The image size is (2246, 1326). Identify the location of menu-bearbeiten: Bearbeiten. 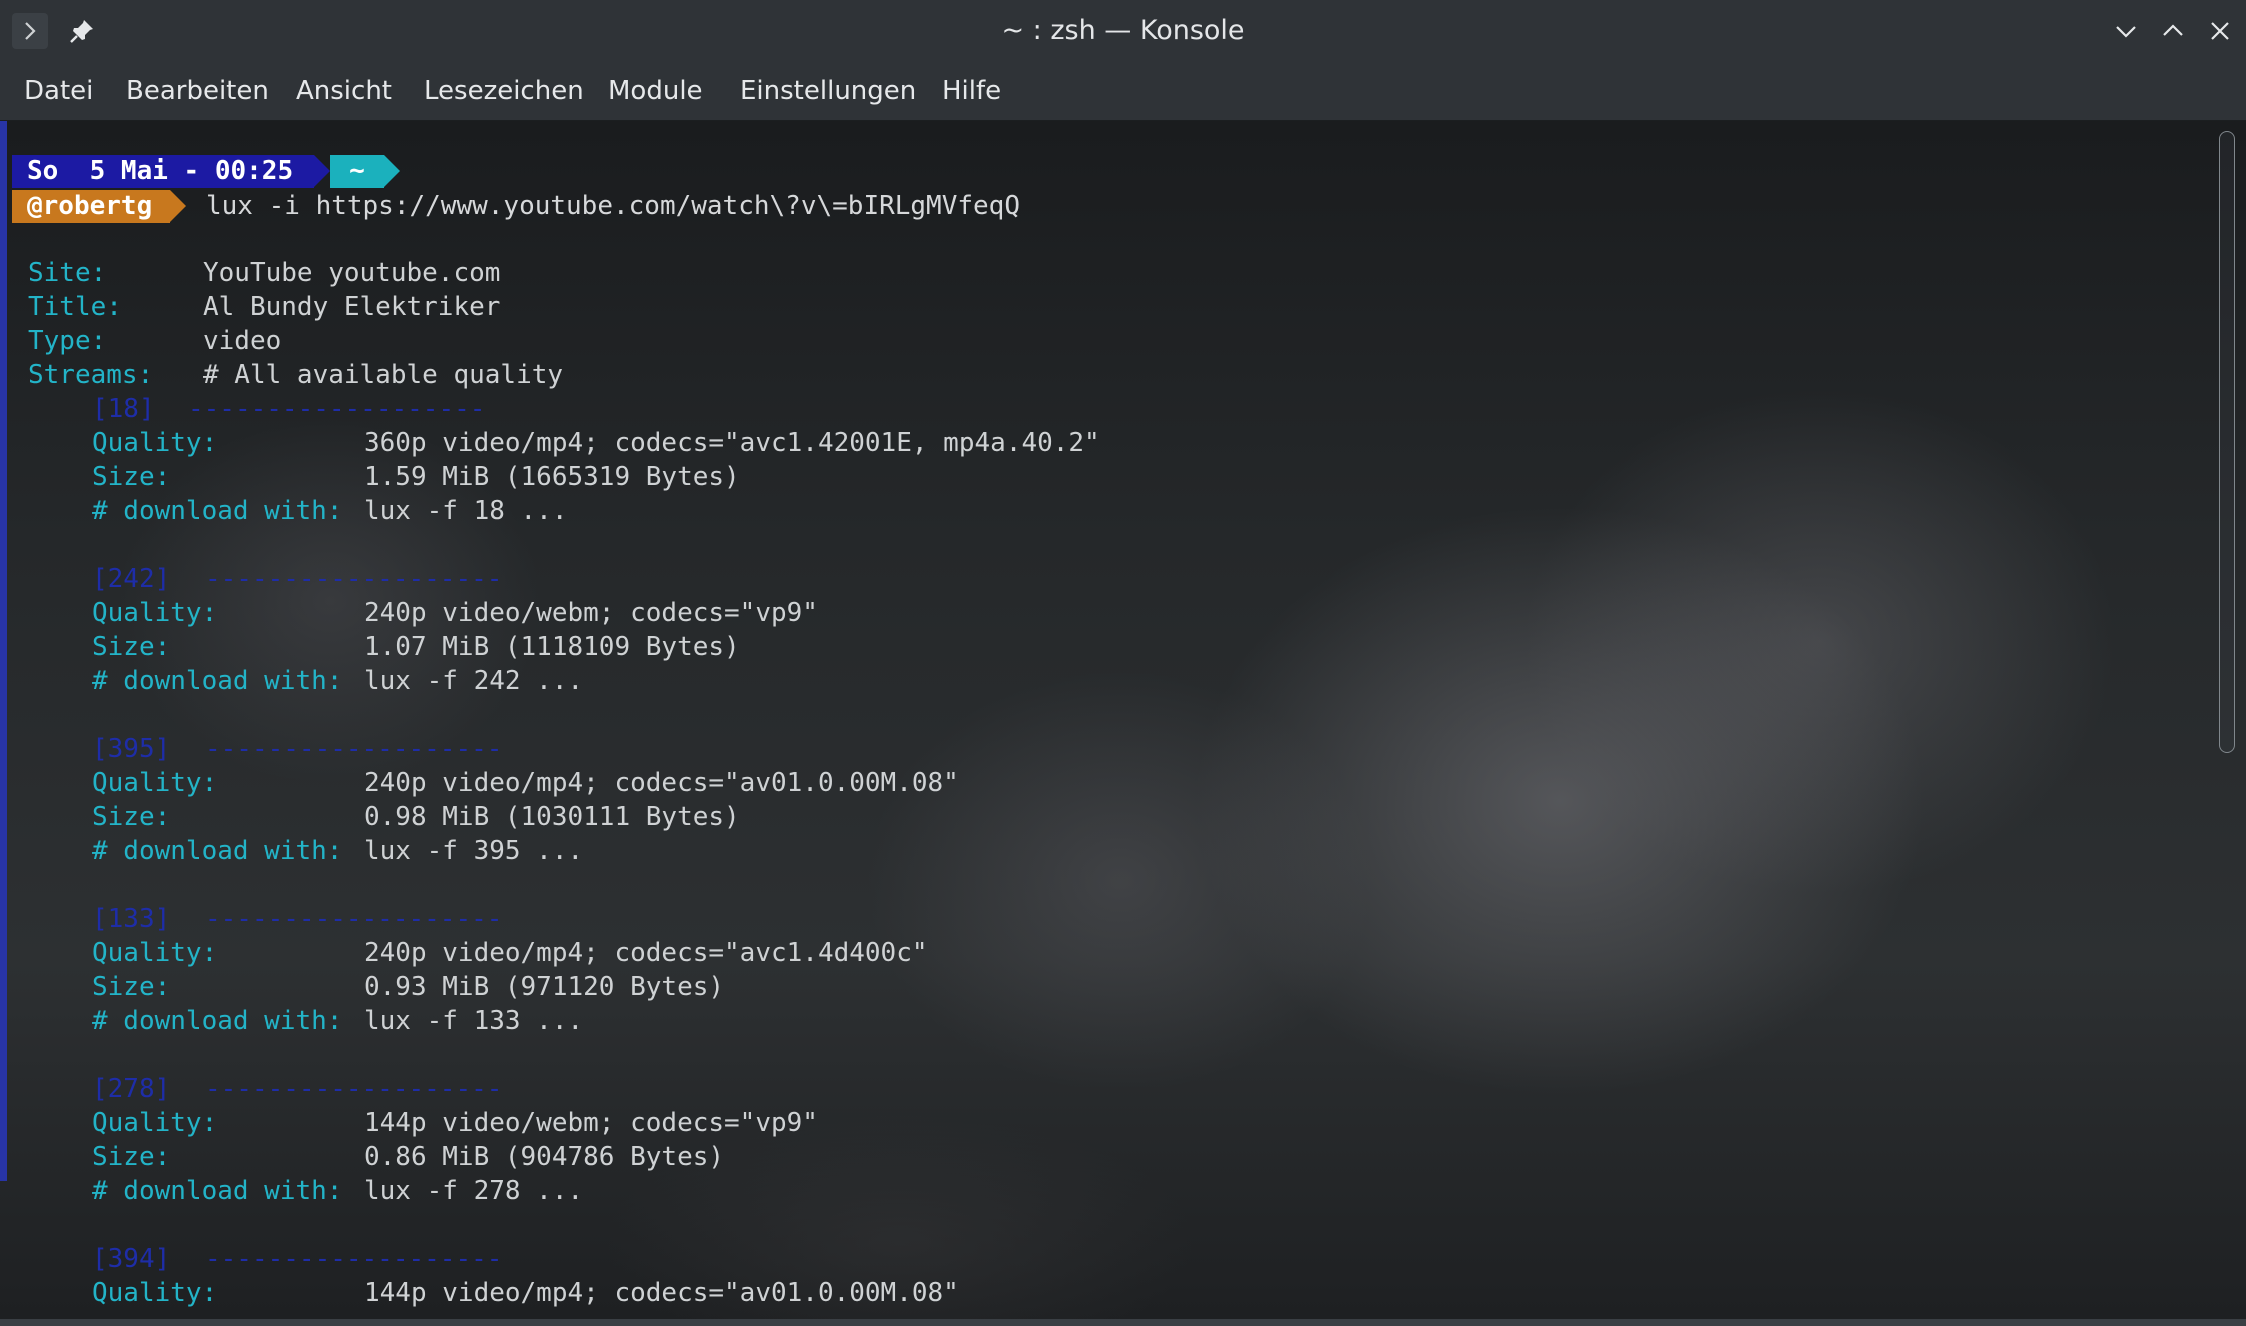
(197, 91).